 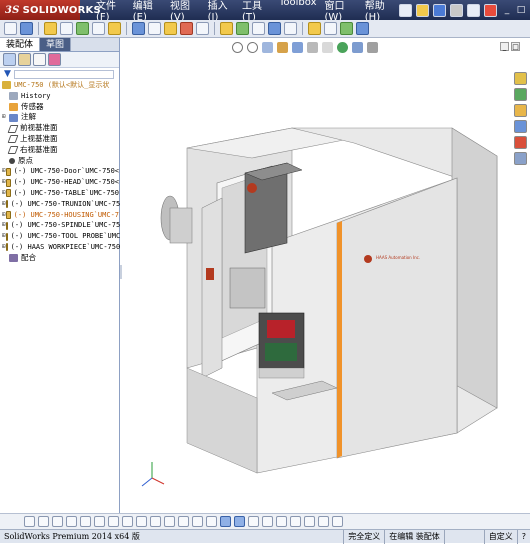 I want to click on display-style-icon, so click(x=312, y=47).